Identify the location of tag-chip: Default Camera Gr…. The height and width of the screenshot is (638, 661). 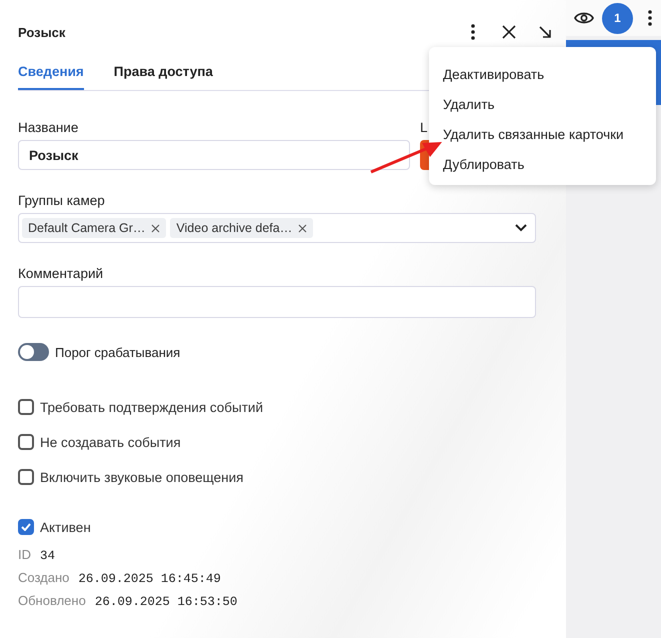
(94, 228).